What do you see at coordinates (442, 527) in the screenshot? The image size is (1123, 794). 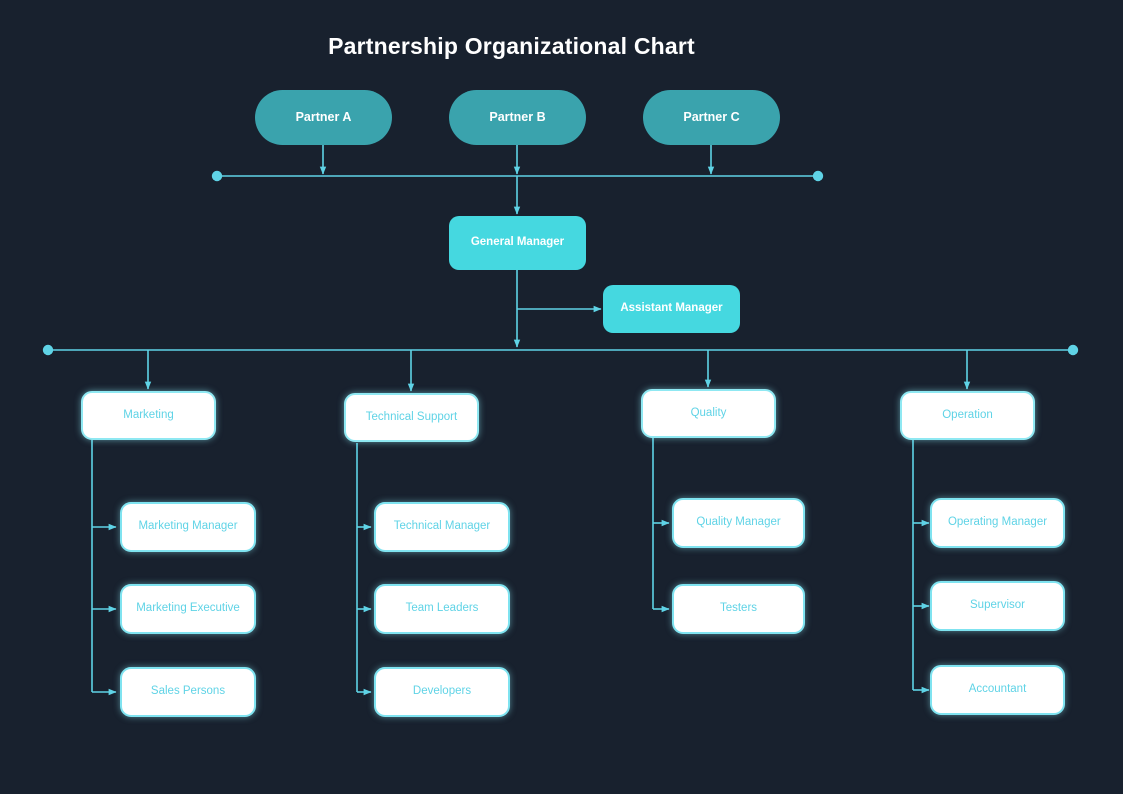 I see `node-technical-manager: Technical Manager` at bounding box center [442, 527].